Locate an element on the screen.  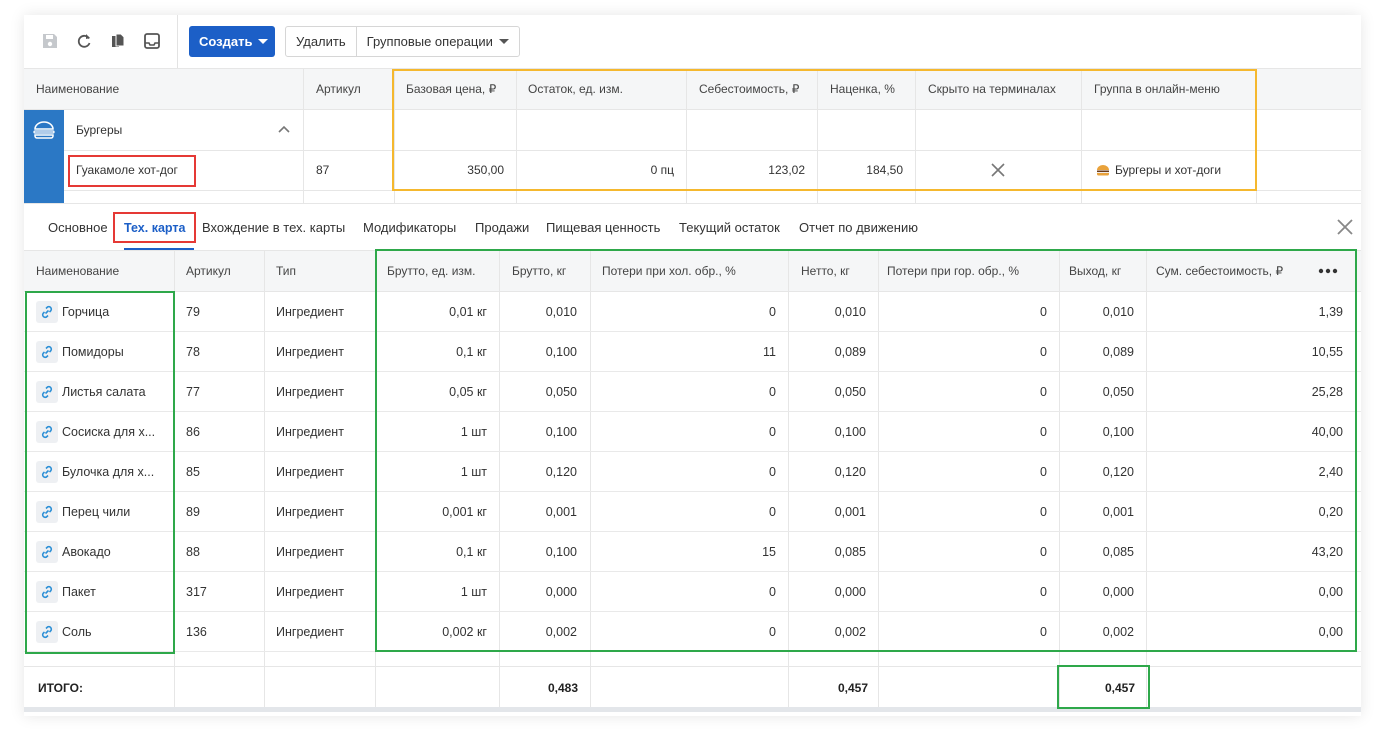
chevron-up-icon is located at coordinates (284, 129).